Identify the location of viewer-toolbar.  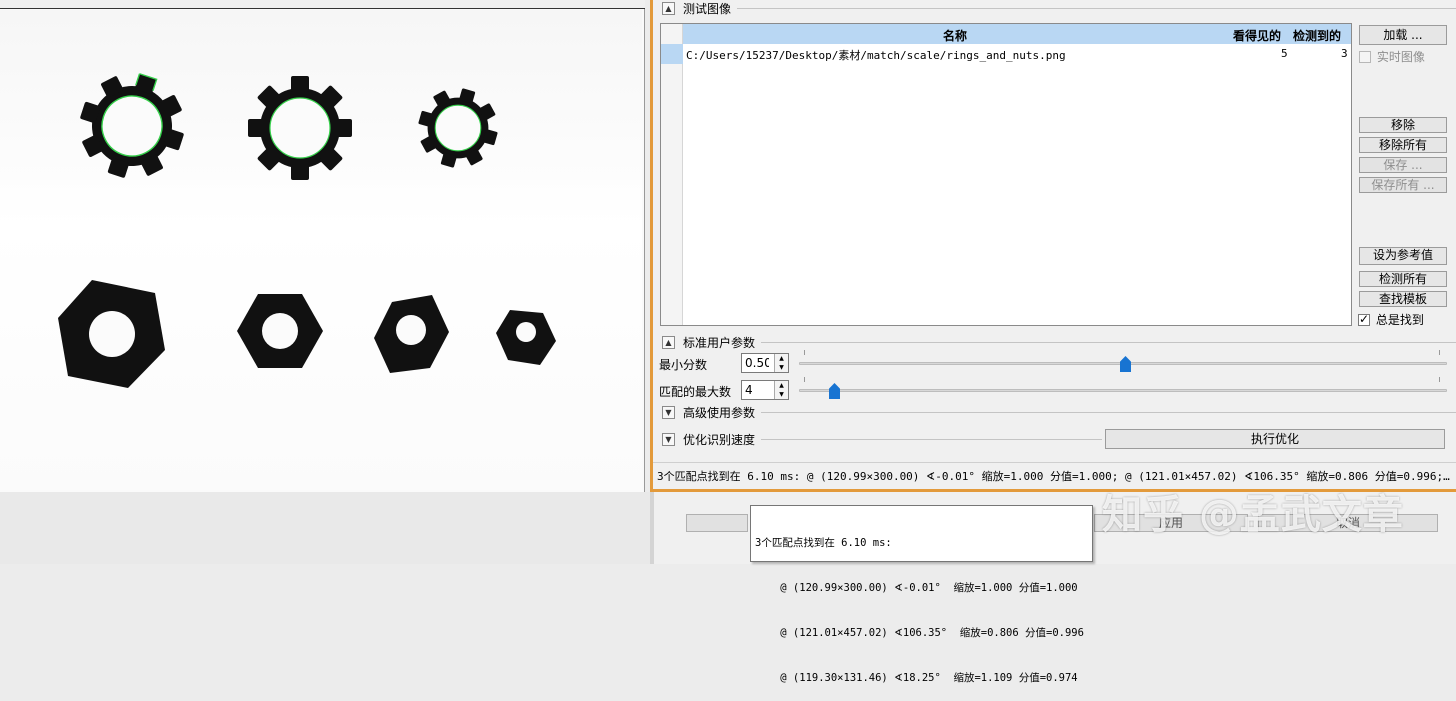
(322, 4).